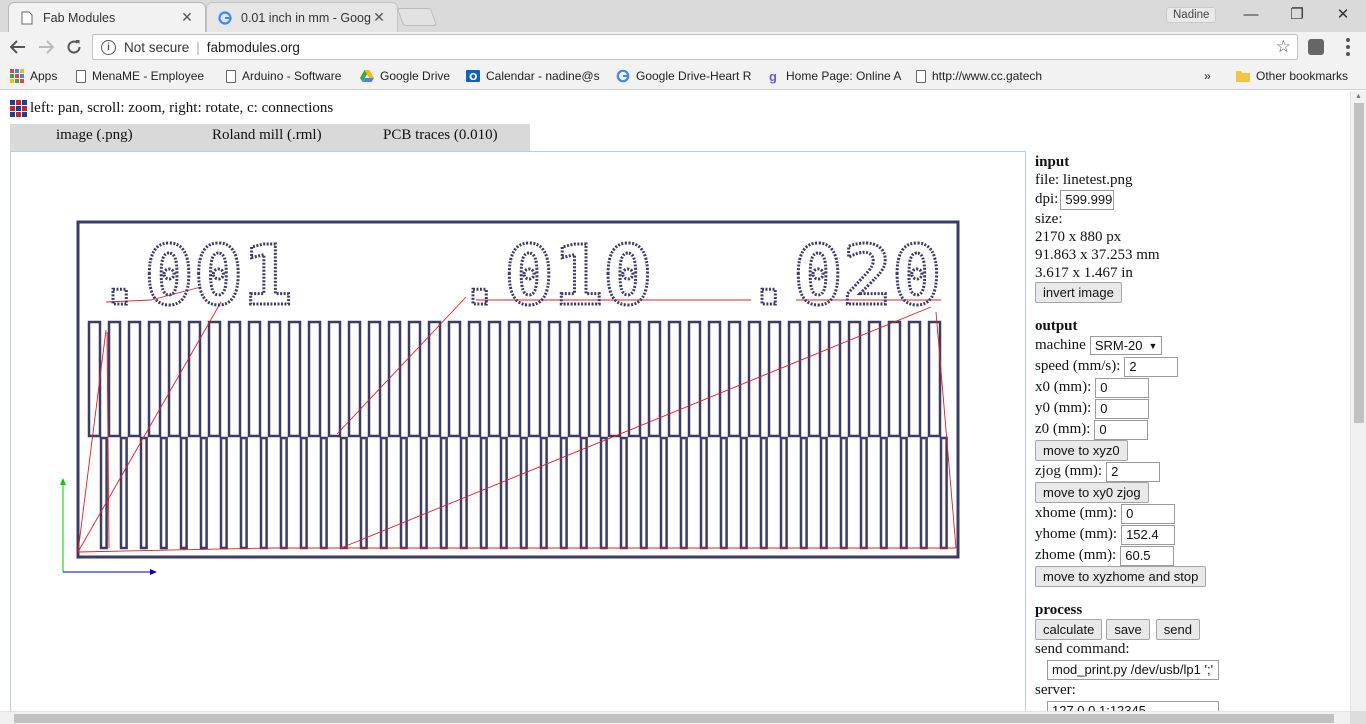 Image resolution: width=1366 pixels, height=724 pixels. I want to click on invert-image-button: invert image, so click(1078, 292).